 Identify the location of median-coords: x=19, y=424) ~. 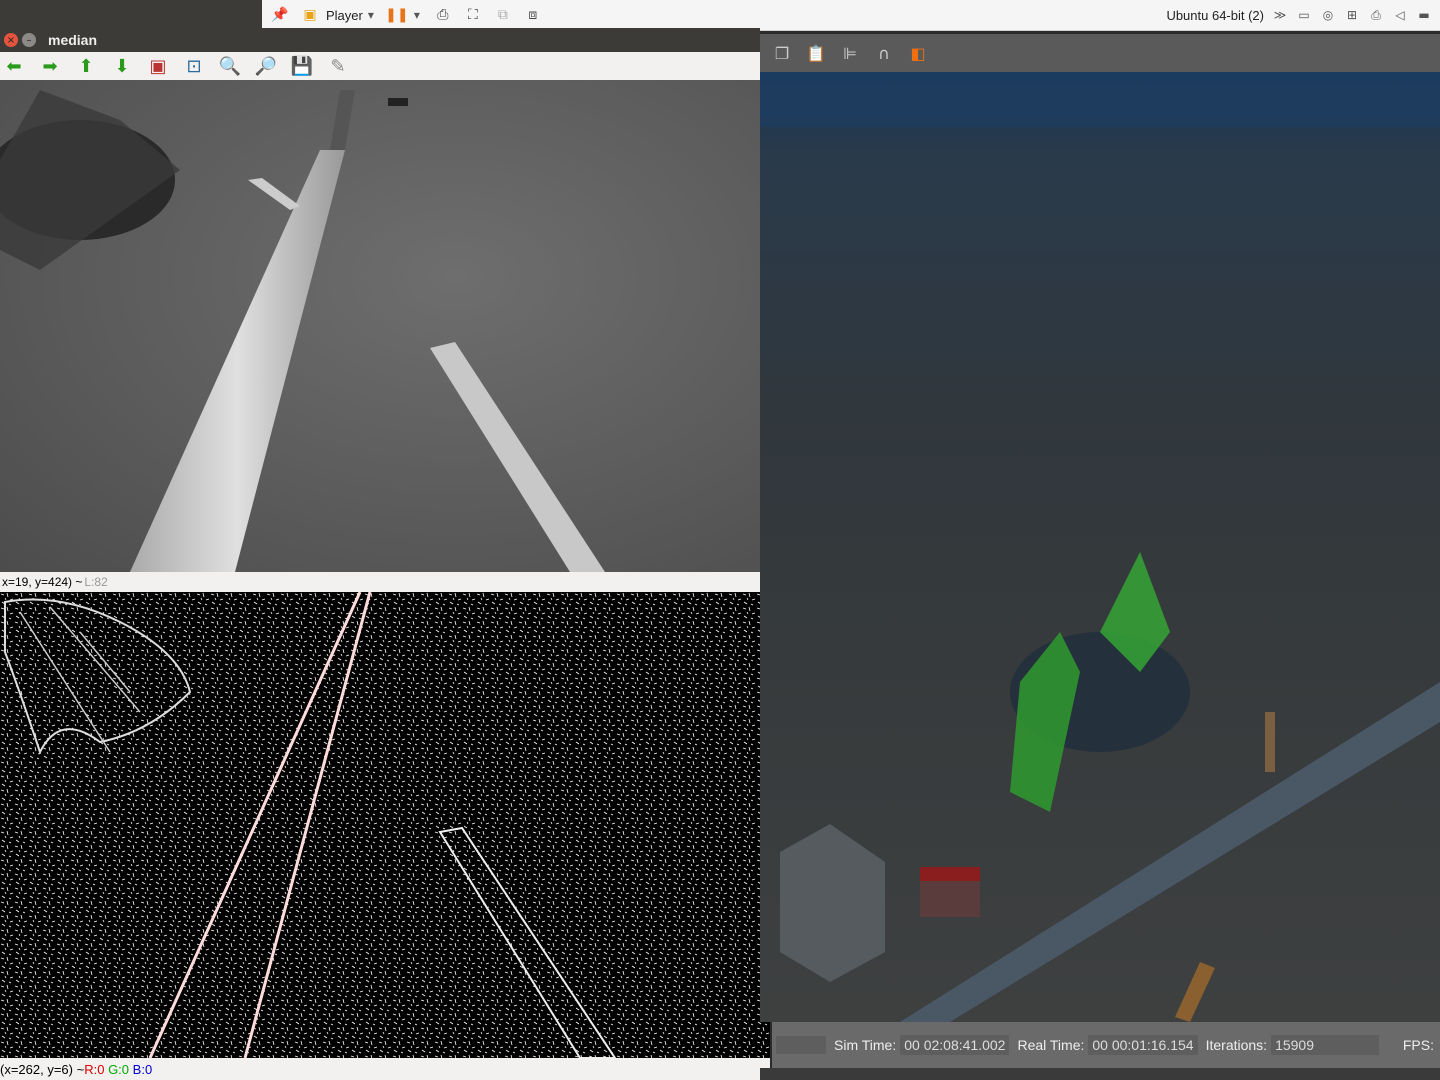
(42, 582).